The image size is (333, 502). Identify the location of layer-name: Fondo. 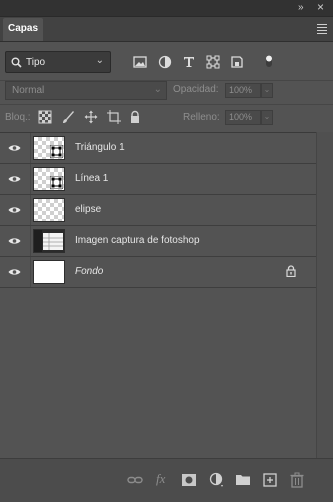
(89, 271).